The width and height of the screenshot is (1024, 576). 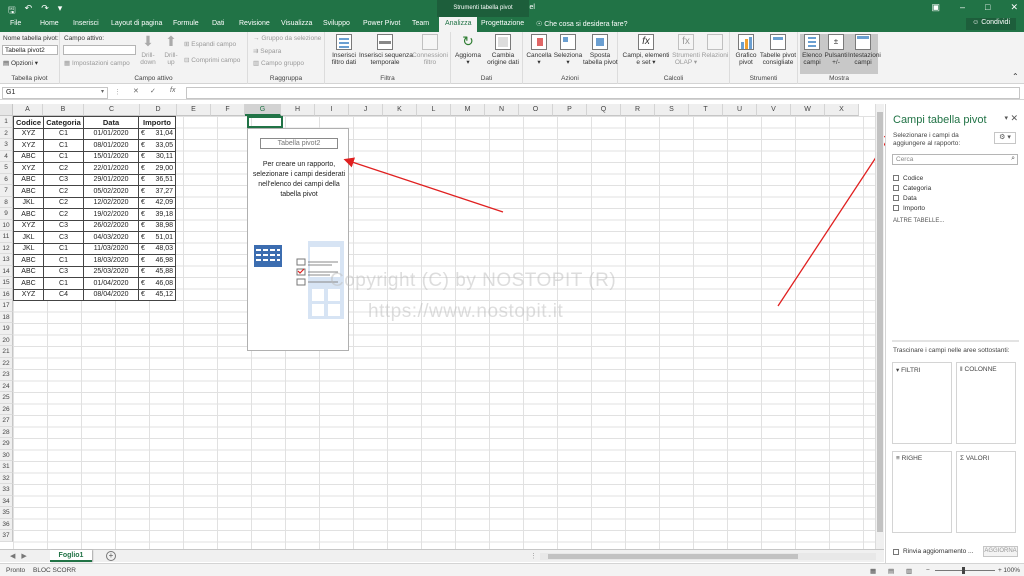 I want to click on horizontal-scroll-thumb, so click(x=673, y=556).